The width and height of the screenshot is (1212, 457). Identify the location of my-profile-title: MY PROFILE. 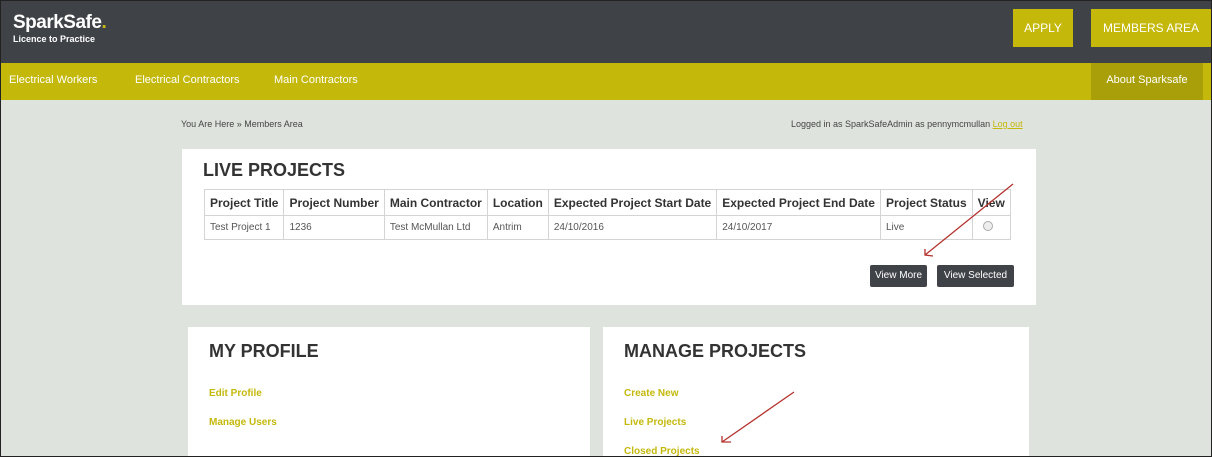
(264, 351).